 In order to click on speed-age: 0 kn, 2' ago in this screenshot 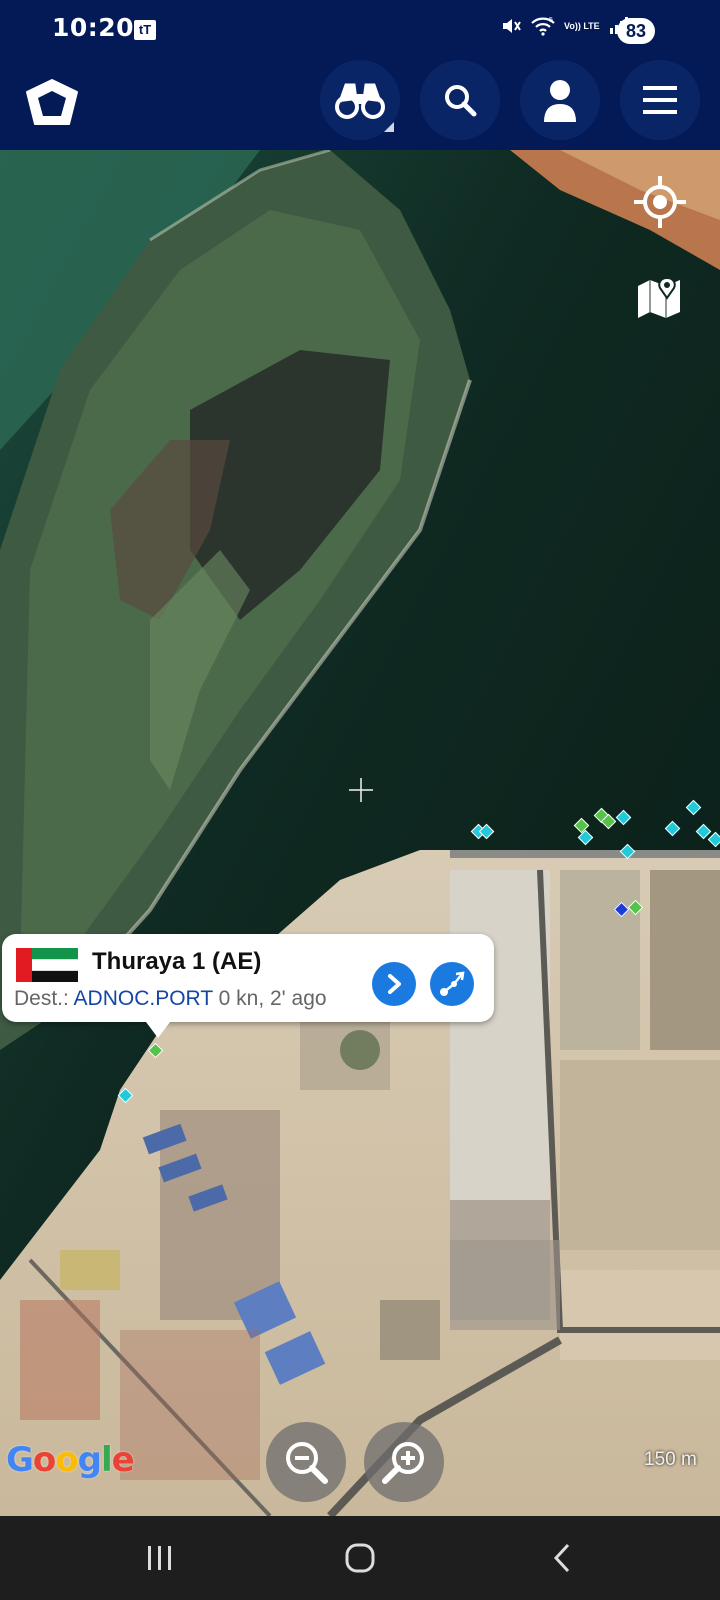, I will do `click(272, 998)`.